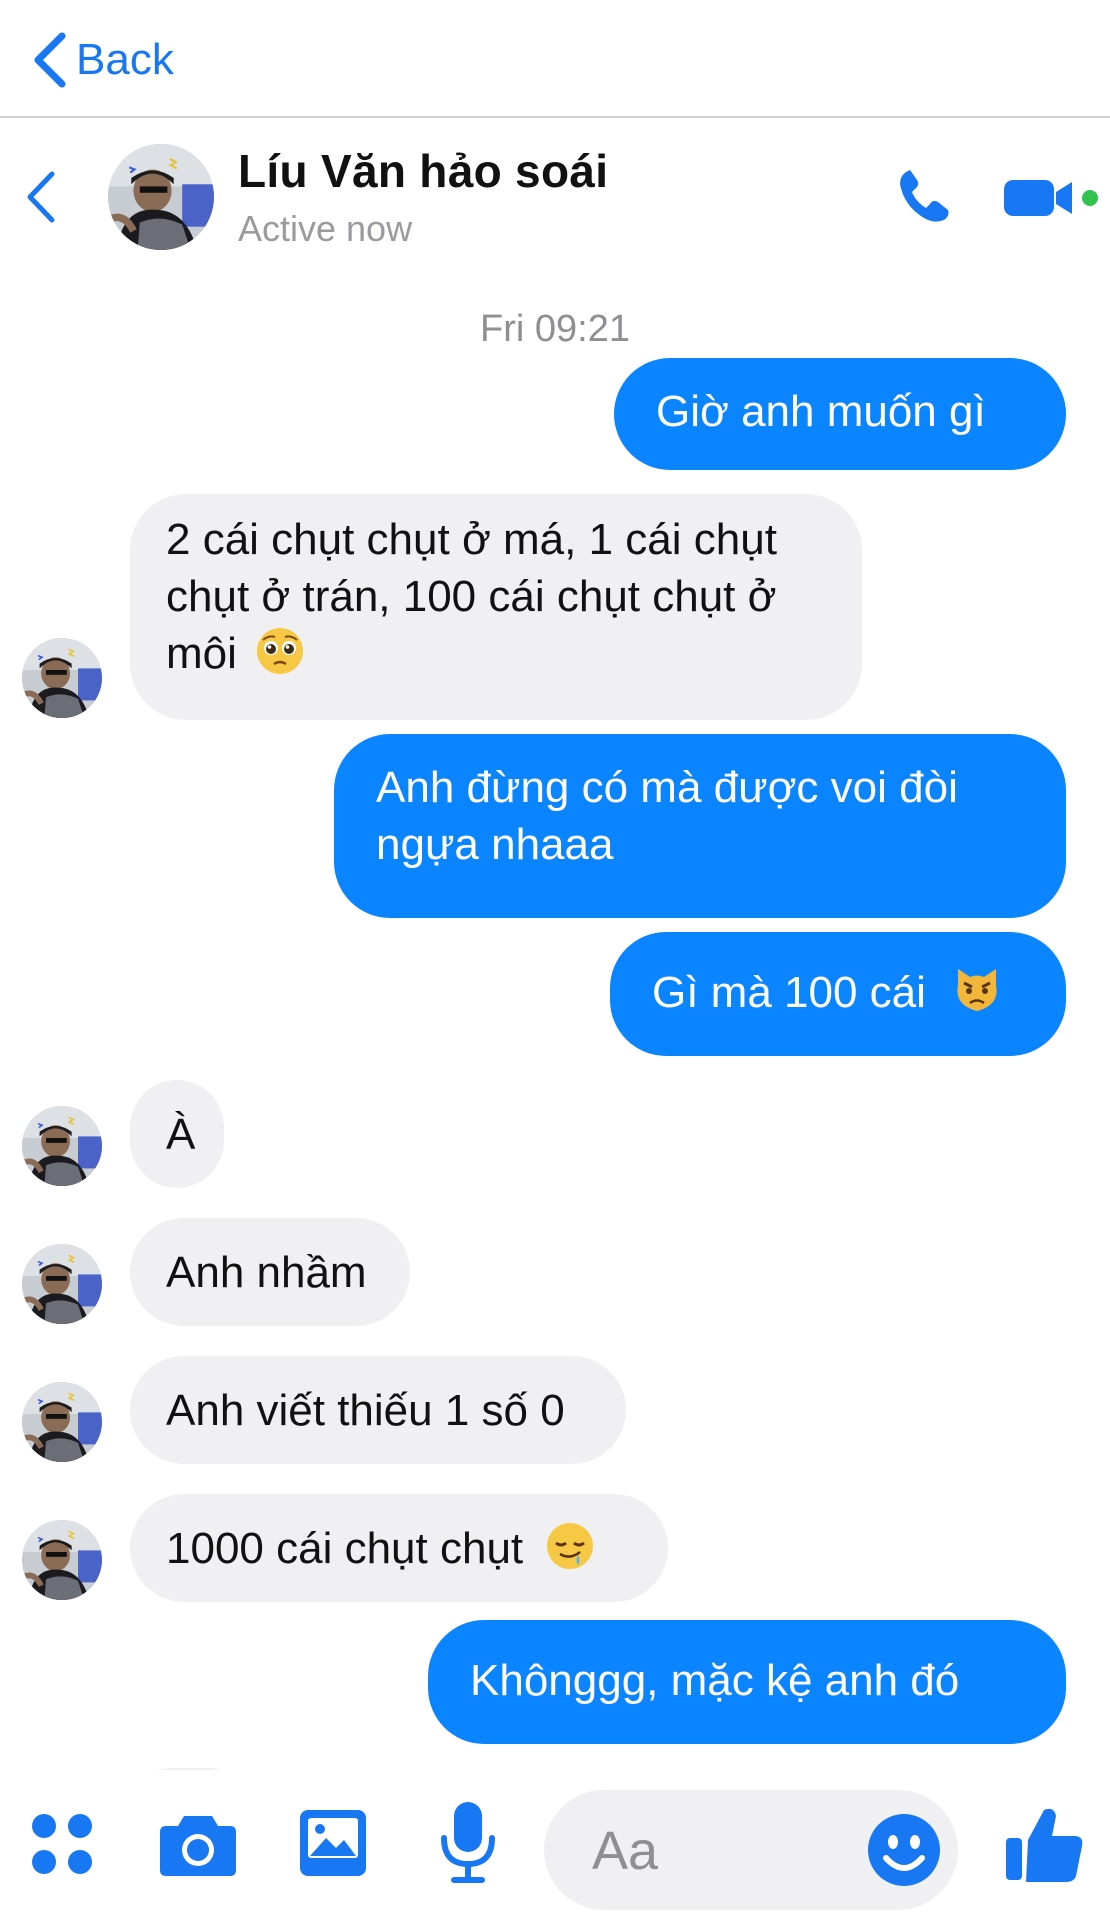 The width and height of the screenshot is (1110, 1920). I want to click on like-icon, so click(1044, 1844).